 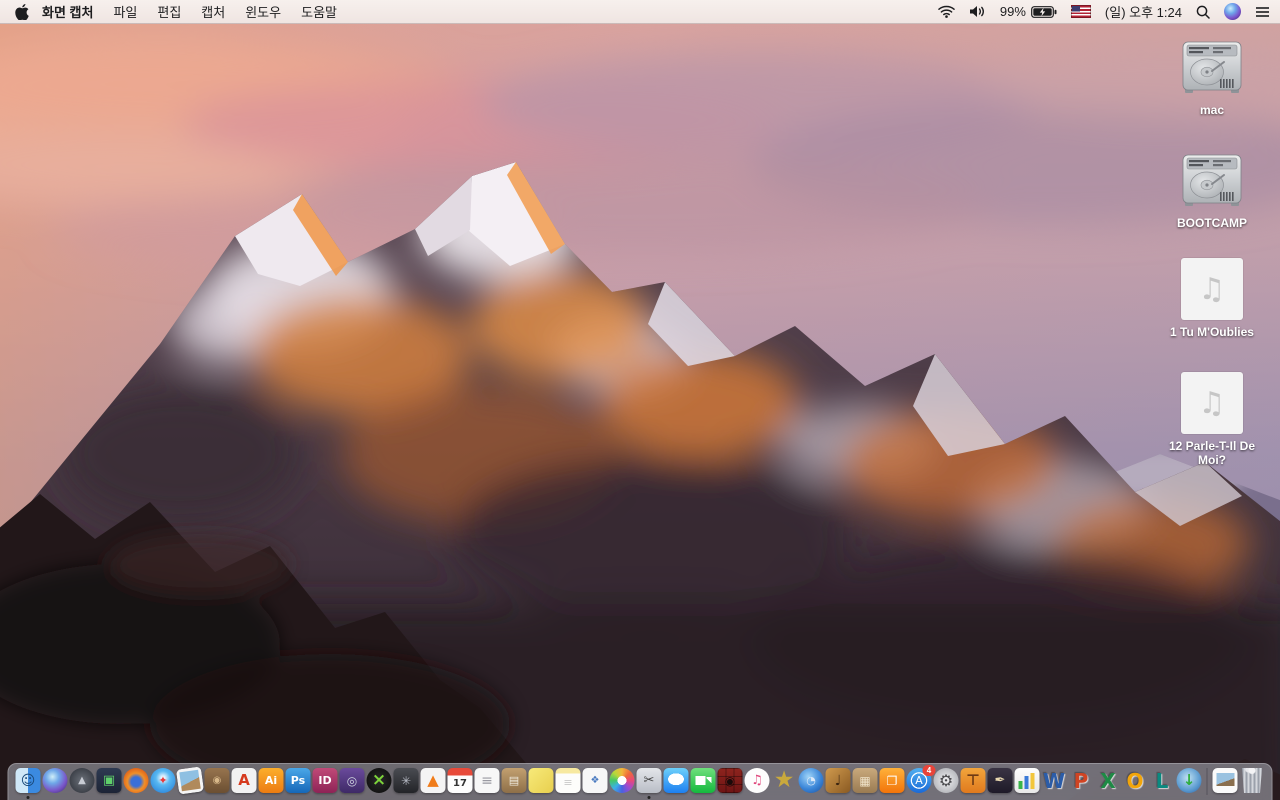 I want to click on battery-status: 99%, so click(x=1028, y=11).